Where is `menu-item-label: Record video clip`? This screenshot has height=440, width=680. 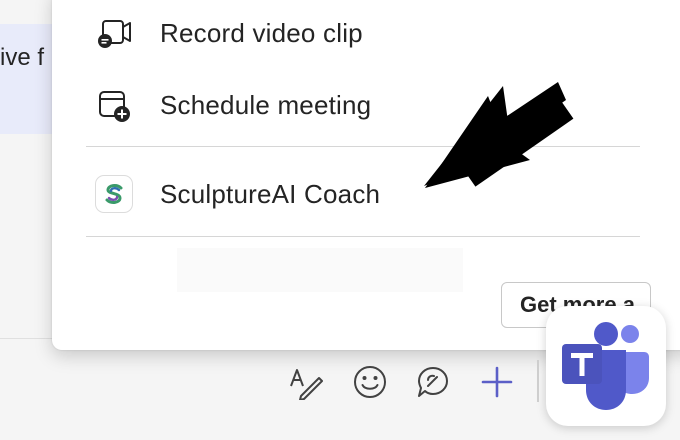
menu-item-label: Record video clip is located at coordinates (261, 32).